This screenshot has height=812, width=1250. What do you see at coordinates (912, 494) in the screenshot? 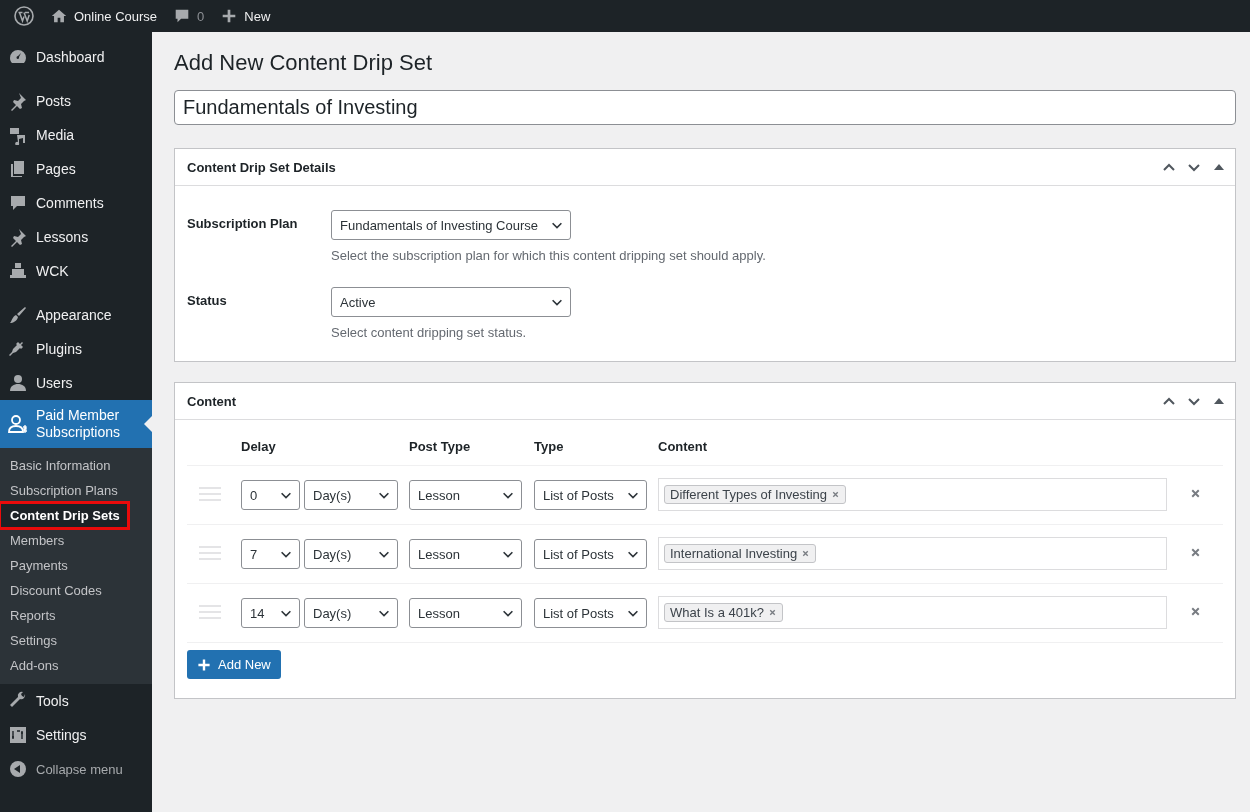
I see `content-field: Different Types of Investing` at bounding box center [912, 494].